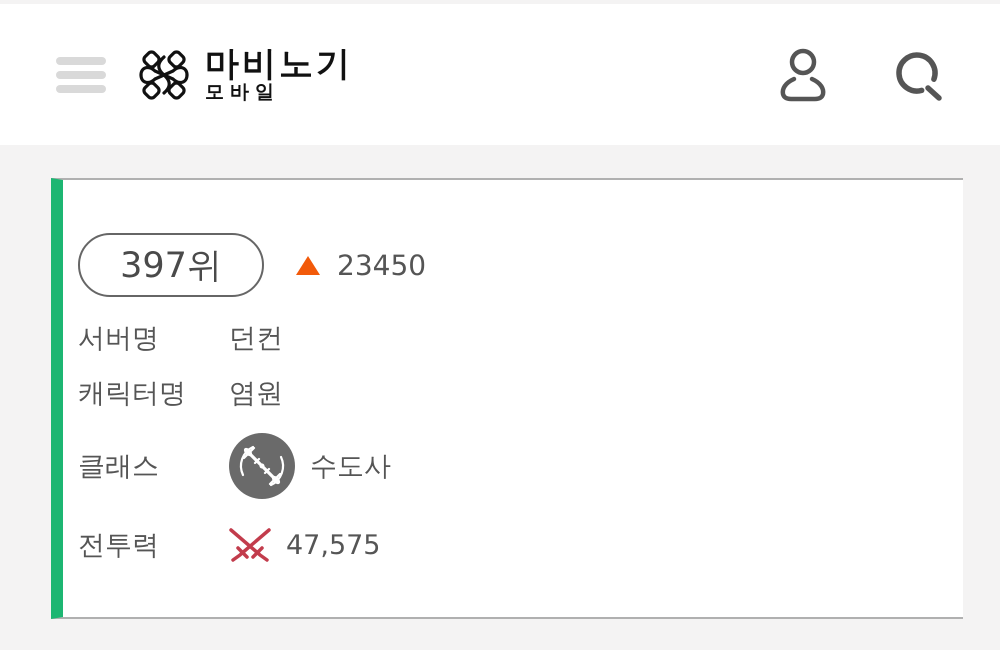 The width and height of the screenshot is (1000, 650). Describe the element at coordinates (250, 545) in the screenshot. I see `crossed-swords-icon` at that location.